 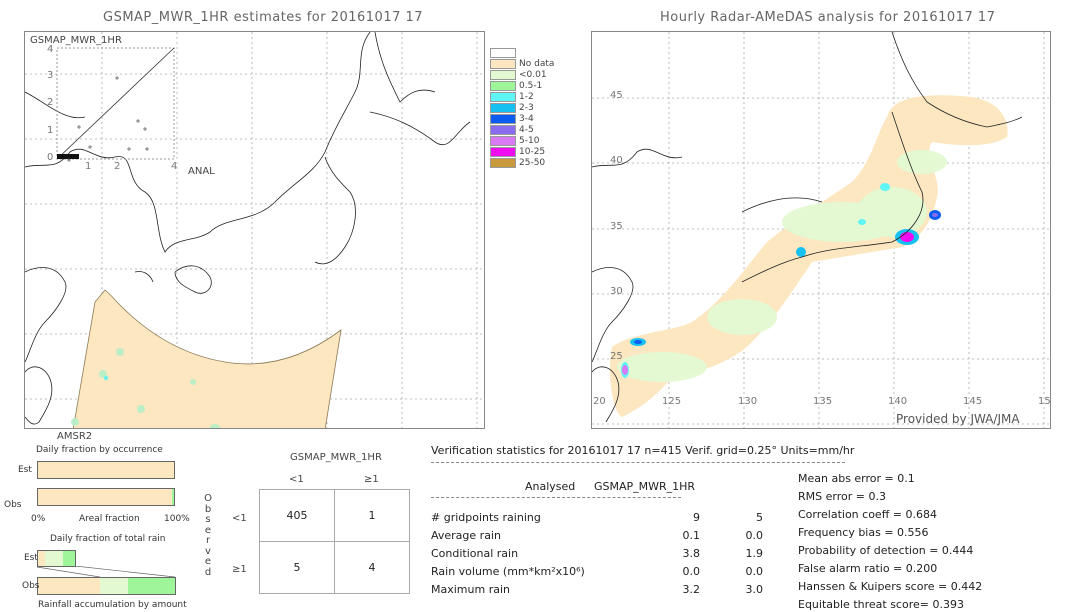 I want to click on header-divider, so click(x=638, y=462).